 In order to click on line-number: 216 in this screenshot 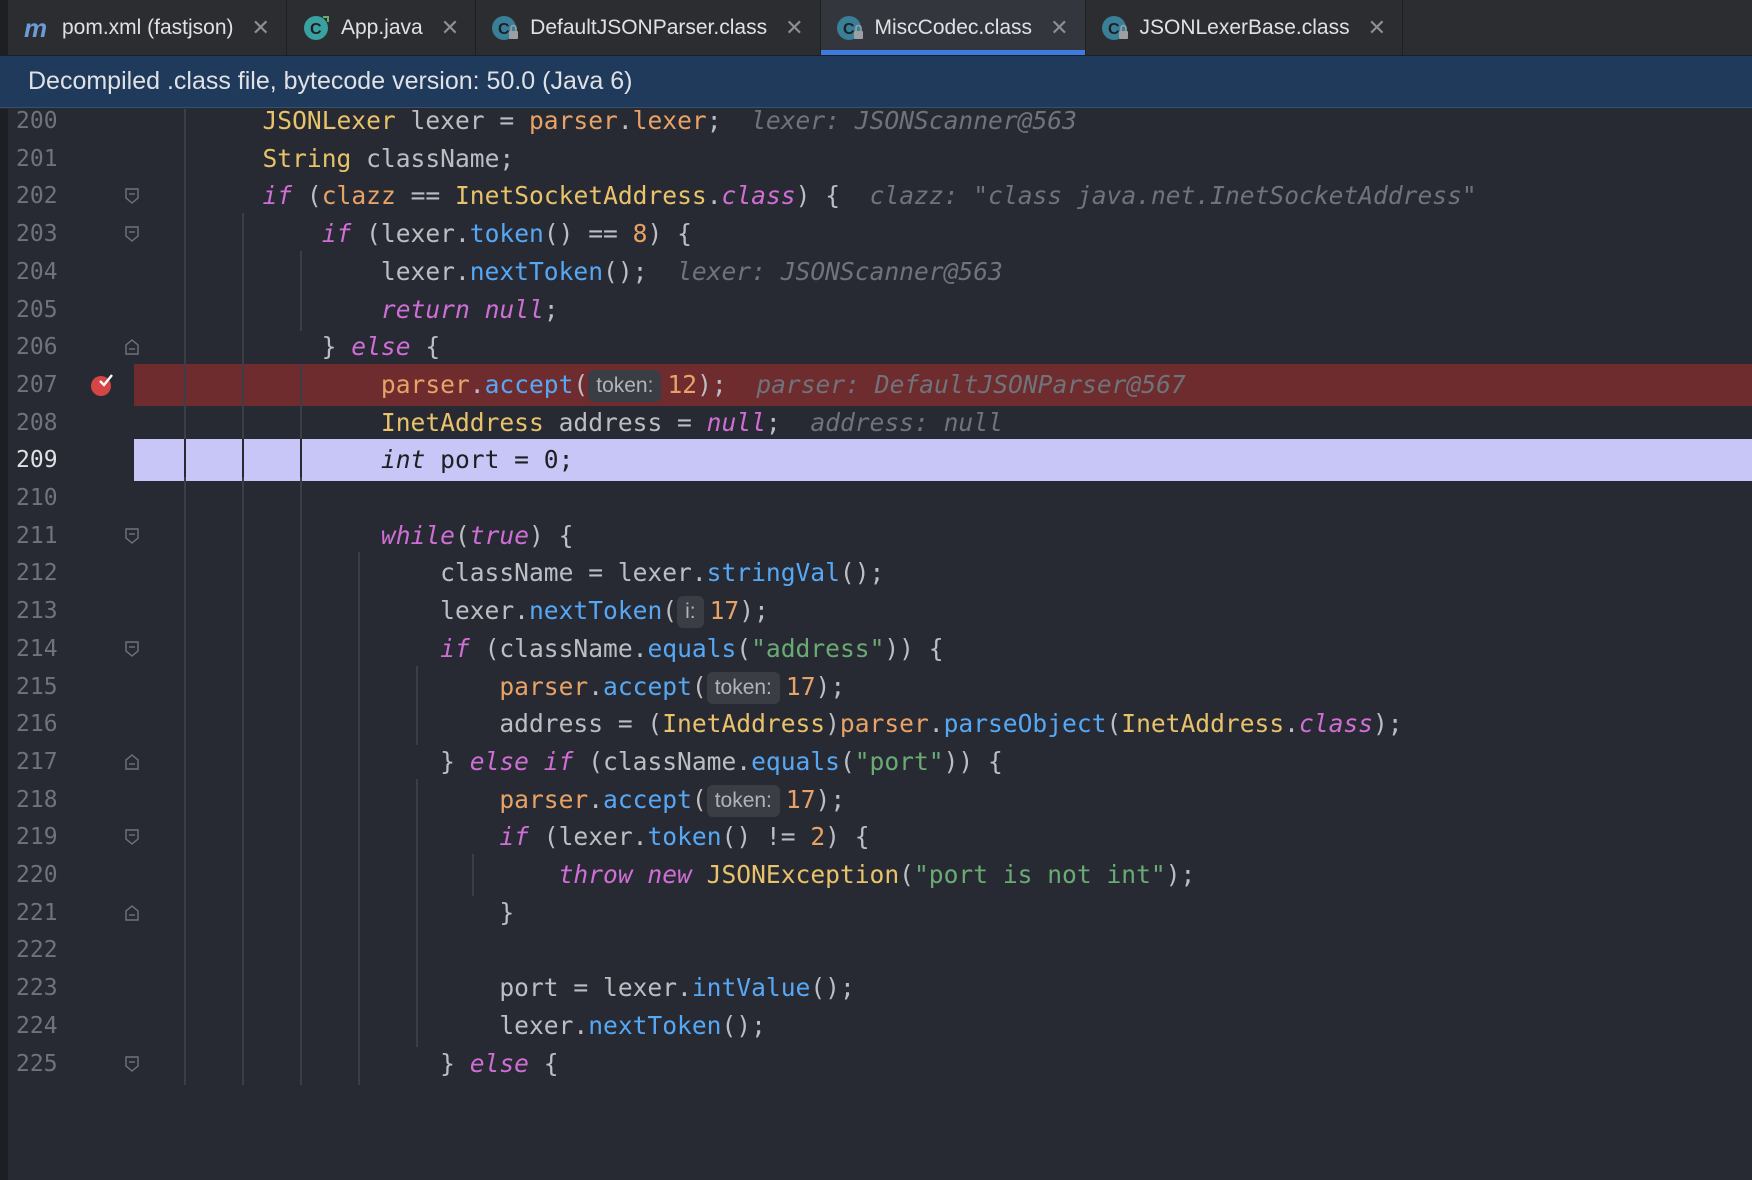, I will do `click(46, 724)`.